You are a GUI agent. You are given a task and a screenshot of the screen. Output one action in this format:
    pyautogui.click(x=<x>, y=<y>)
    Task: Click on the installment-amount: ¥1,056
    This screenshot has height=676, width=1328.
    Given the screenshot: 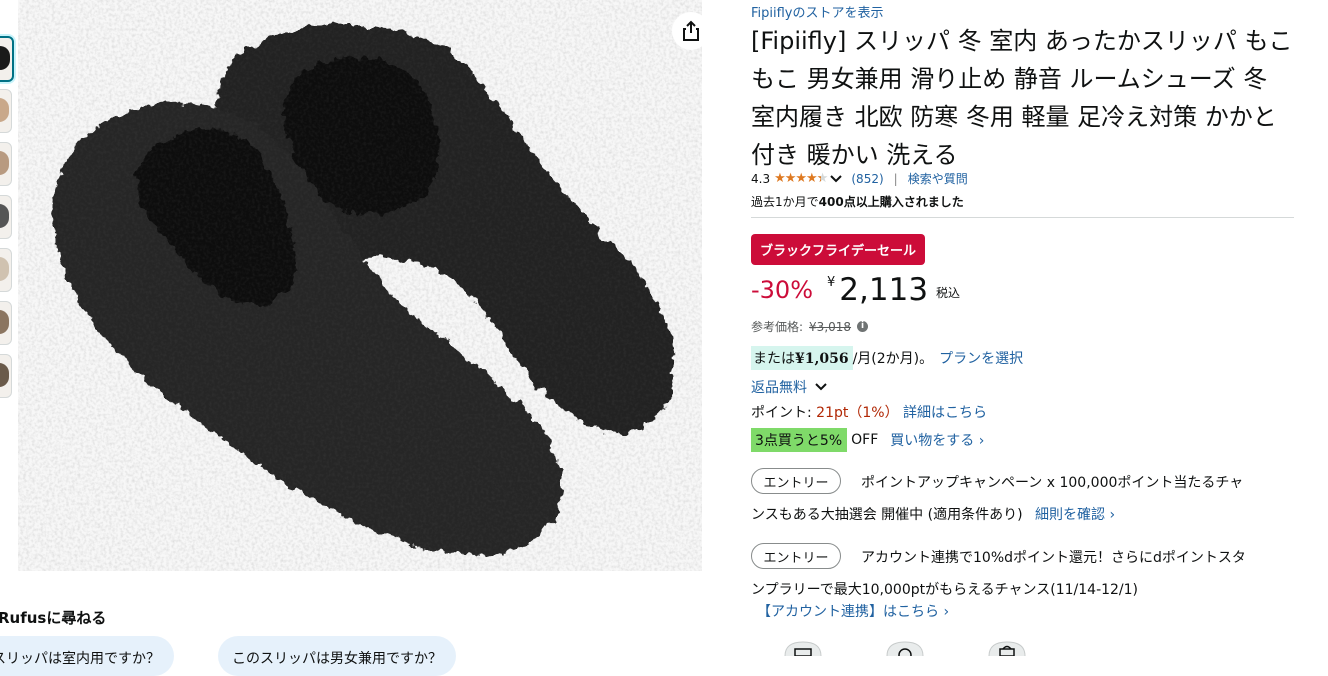 What is the action you would take?
    pyautogui.click(x=822, y=359)
    